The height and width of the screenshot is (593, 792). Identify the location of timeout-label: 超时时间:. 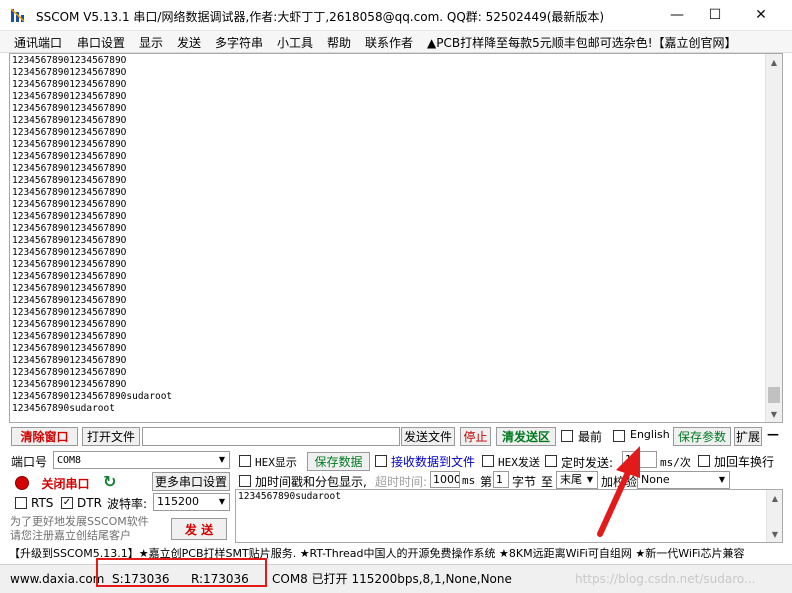
(401, 482).